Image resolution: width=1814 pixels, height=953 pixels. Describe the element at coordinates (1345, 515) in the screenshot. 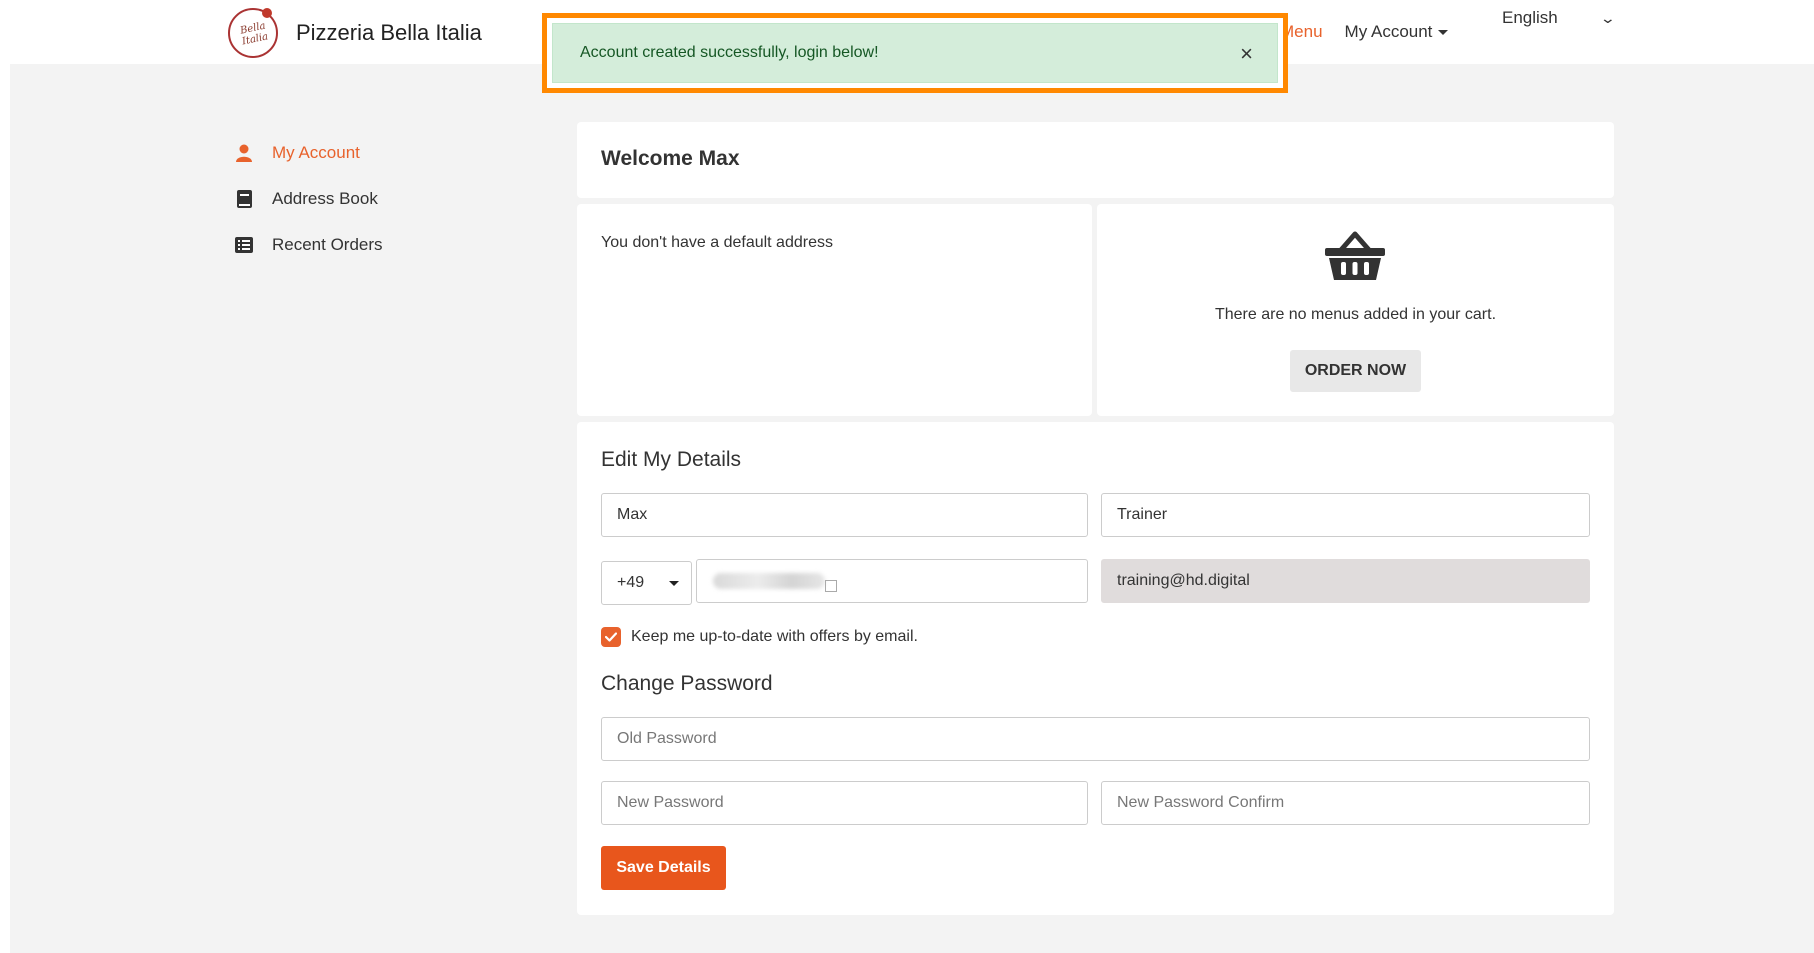

I see `last-name-field` at that location.